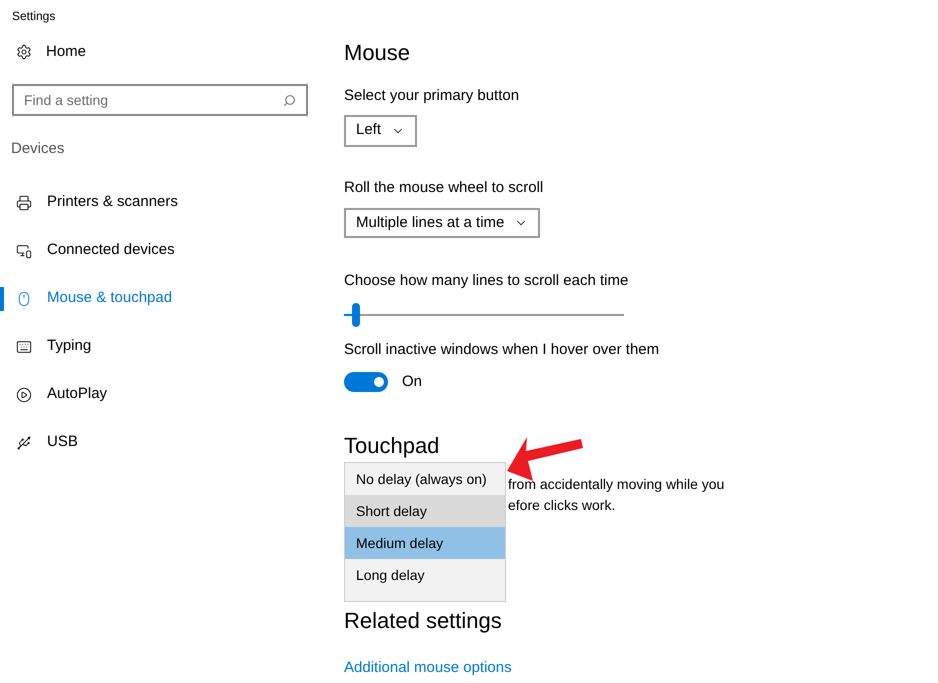 This screenshot has width=938, height=683. Describe the element at coordinates (111, 250) in the screenshot. I see `sidebar-item: Connected devices` at that location.